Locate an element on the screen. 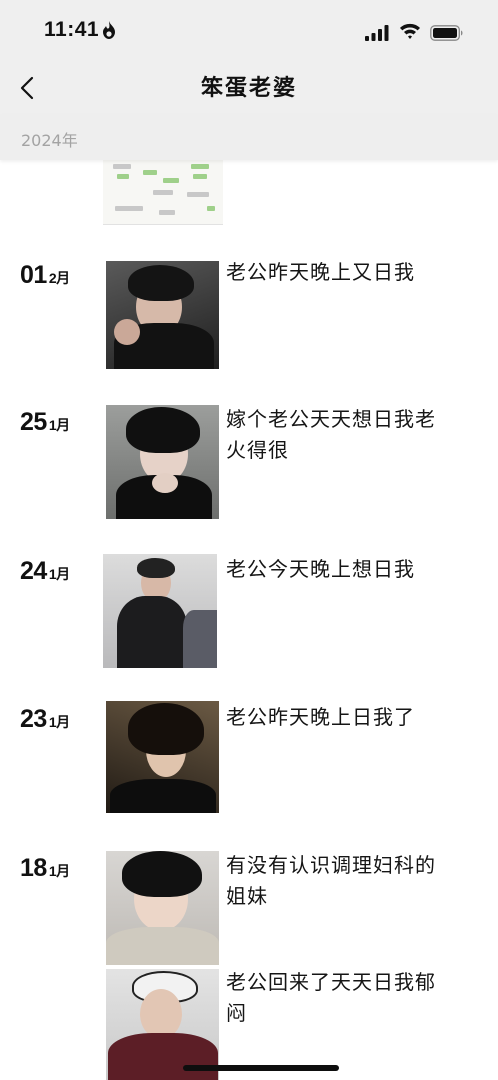  post-text: 老公昨天晚上又日我 is located at coordinates (341, 272).